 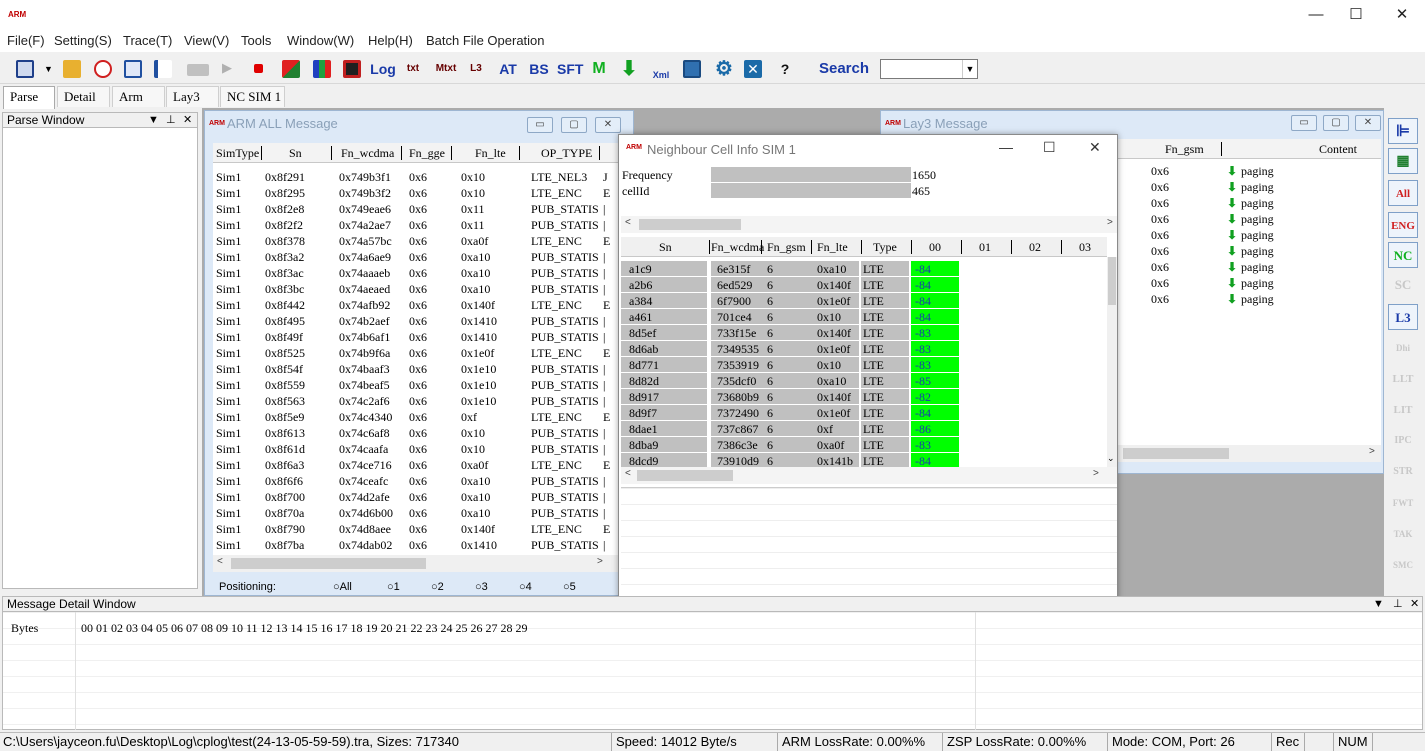 I want to click on list-icon, so click(x=163, y=69).